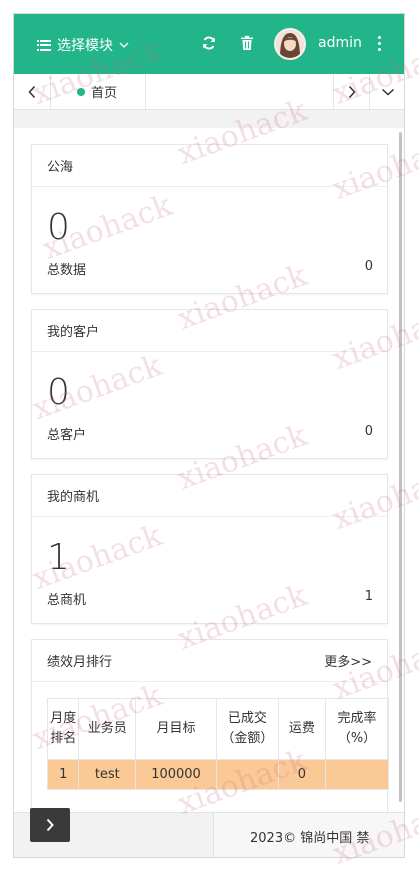 This screenshot has height=873, width=419. I want to click on my-opportunities-card: 我的商机 1 总商机 1, so click(209, 549).